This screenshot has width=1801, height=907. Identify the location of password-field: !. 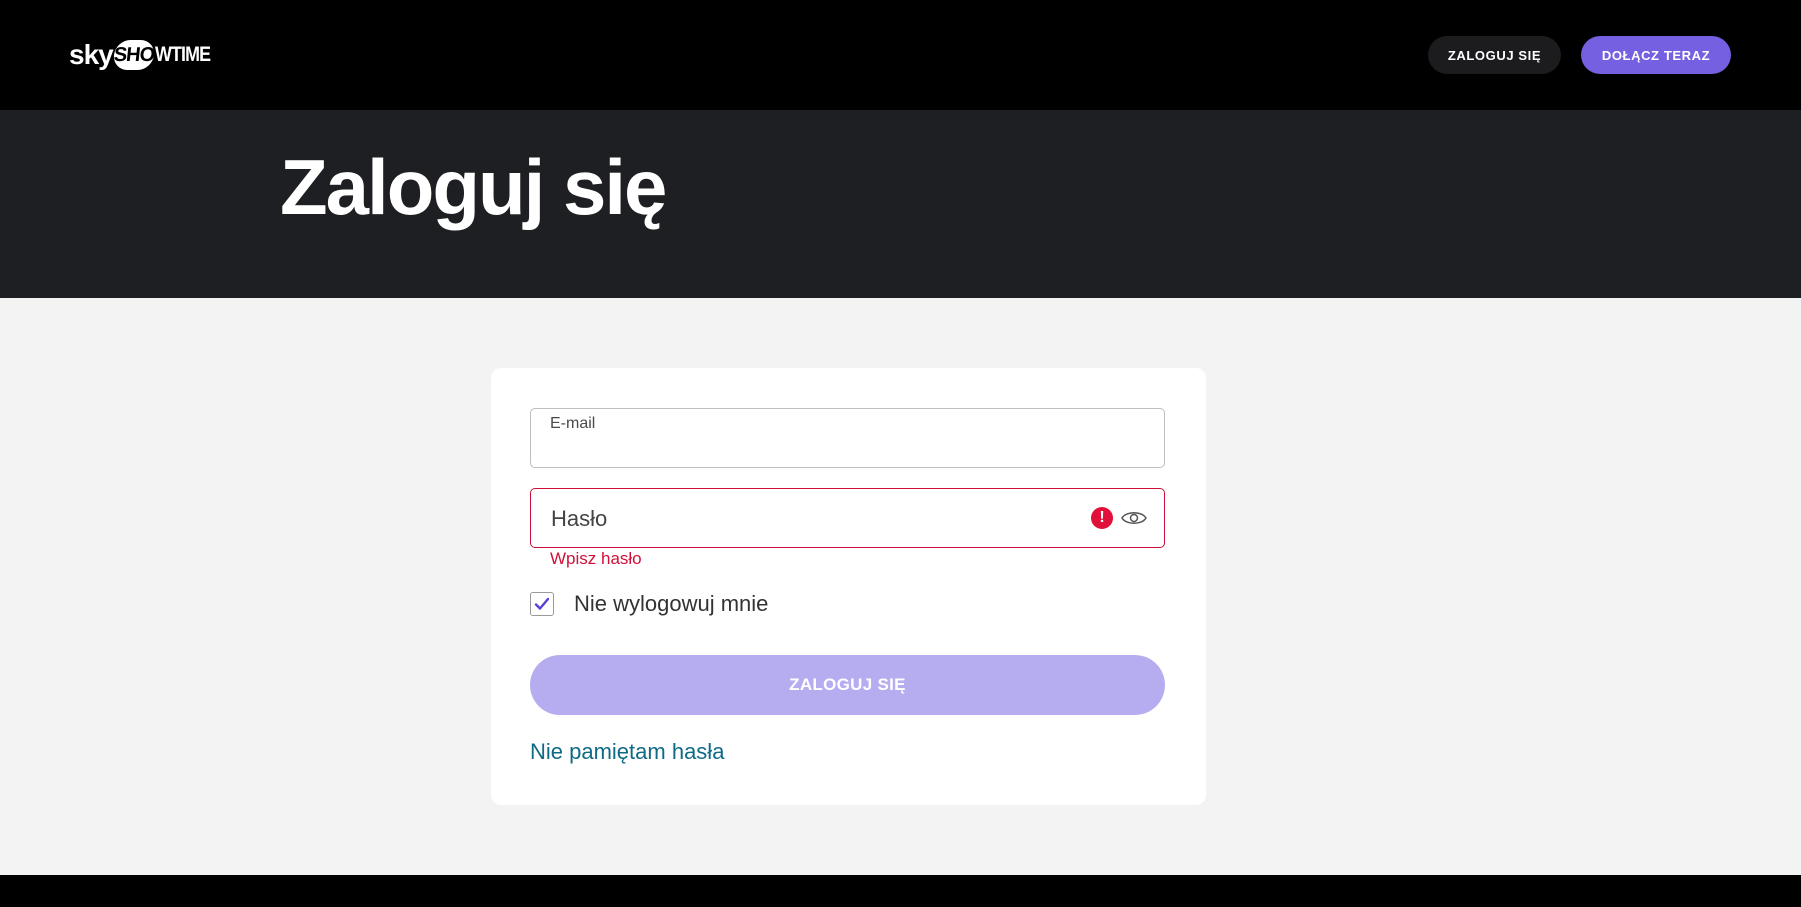
(847, 518).